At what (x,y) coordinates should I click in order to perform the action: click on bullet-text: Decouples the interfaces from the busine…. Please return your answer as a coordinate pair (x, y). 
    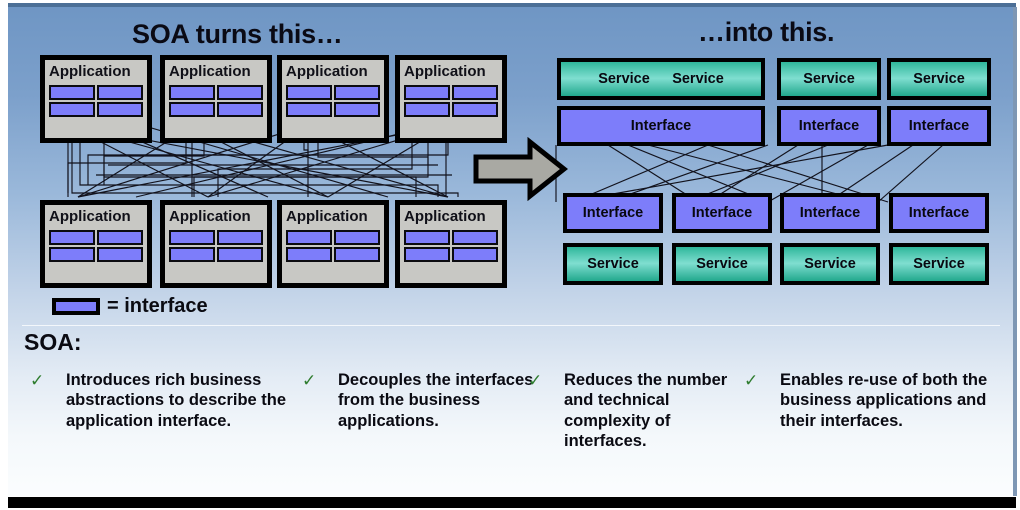
    Looking at the image, I should click on (436, 400).